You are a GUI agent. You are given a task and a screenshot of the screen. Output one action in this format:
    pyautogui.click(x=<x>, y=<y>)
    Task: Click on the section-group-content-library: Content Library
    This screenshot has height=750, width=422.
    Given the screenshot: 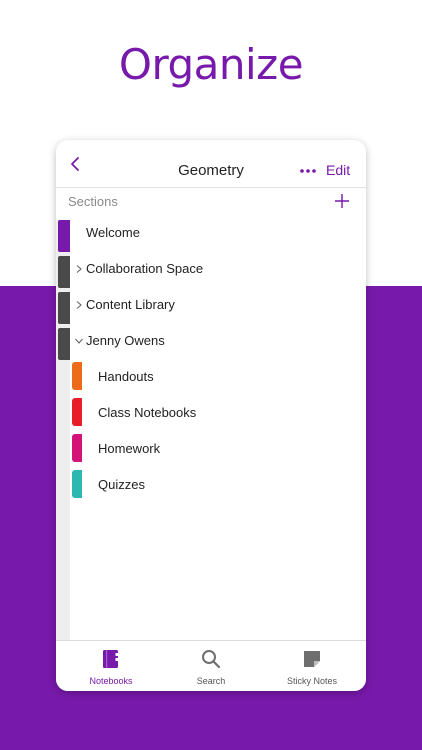 What is the action you would take?
    pyautogui.click(x=218, y=305)
    